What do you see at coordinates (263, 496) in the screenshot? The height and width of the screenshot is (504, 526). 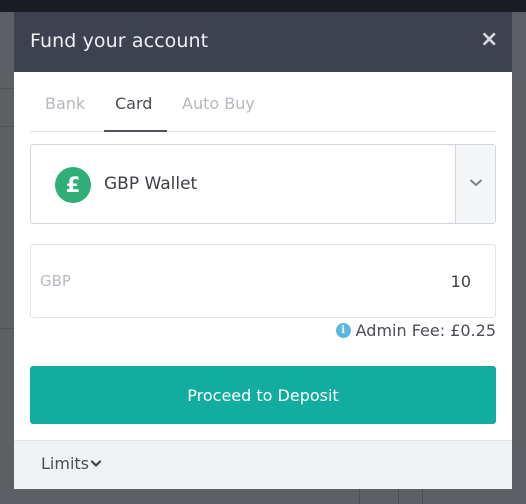 I see `background-bottom-strip` at bounding box center [263, 496].